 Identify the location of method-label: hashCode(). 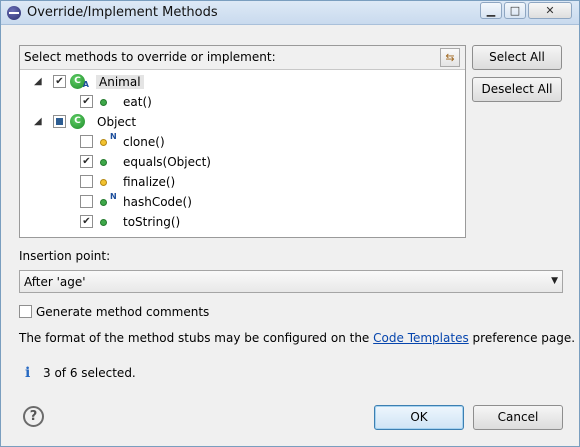
(157, 202).